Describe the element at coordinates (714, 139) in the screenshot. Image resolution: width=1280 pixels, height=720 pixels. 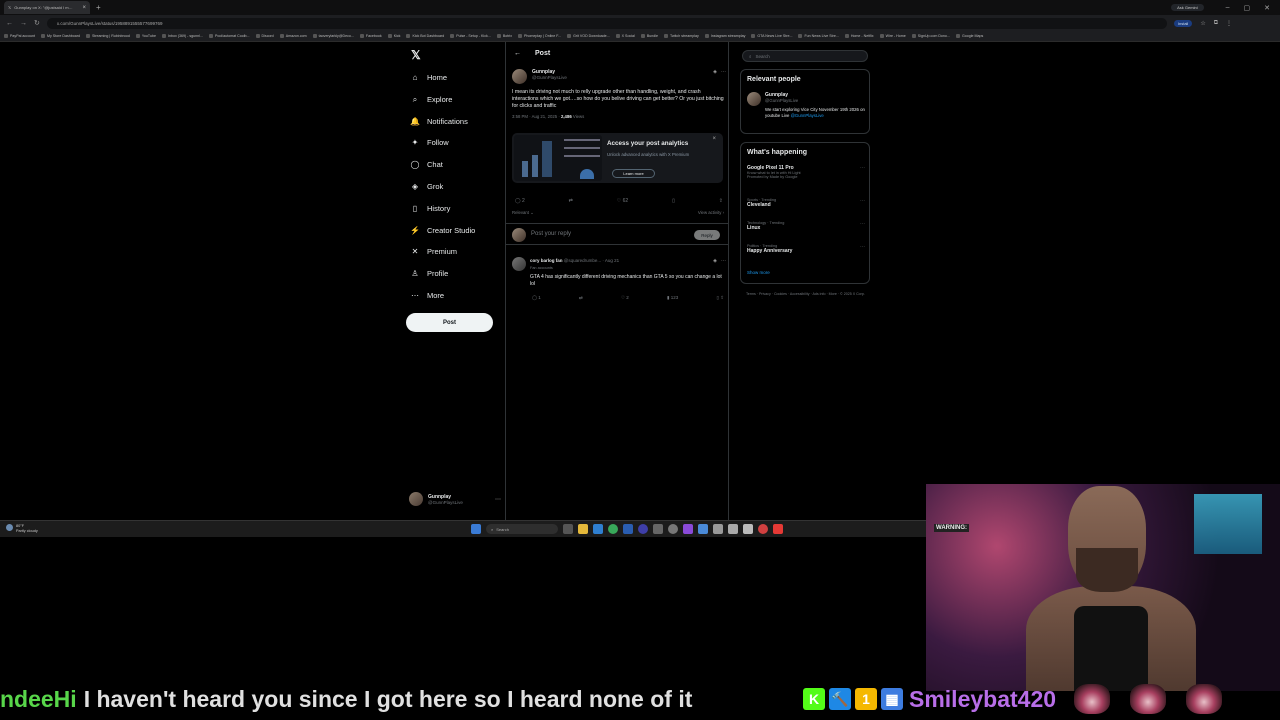
I see `close-icon: ×` at that location.